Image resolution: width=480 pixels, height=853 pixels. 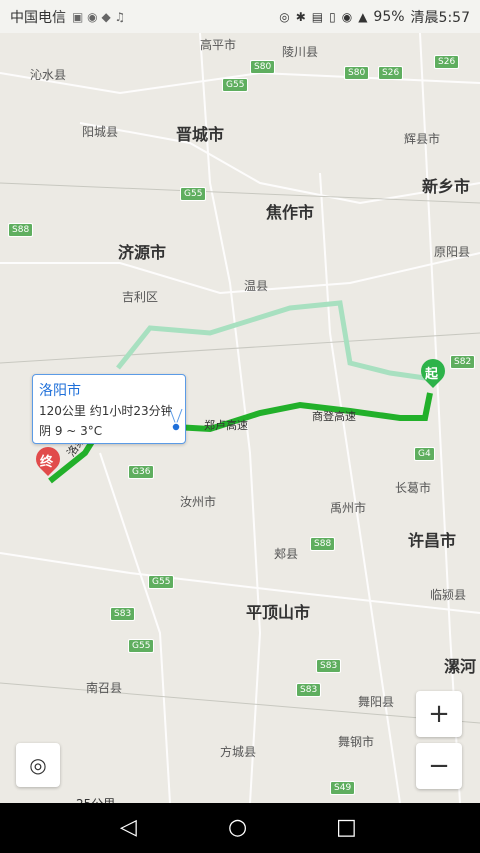 I want to click on locate-button: ◎, so click(x=38, y=765).